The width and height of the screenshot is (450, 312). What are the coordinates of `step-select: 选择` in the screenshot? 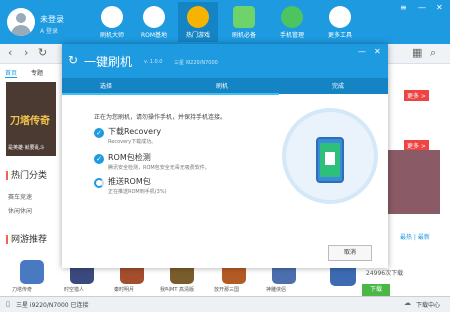 It's located at (106, 86).